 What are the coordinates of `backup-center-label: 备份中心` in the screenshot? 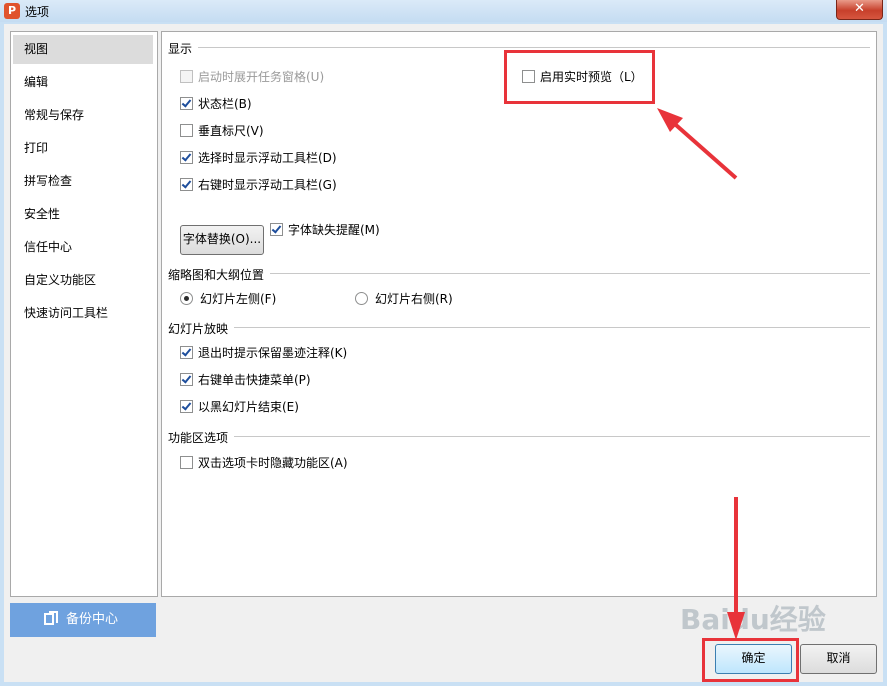 It's located at (92, 619).